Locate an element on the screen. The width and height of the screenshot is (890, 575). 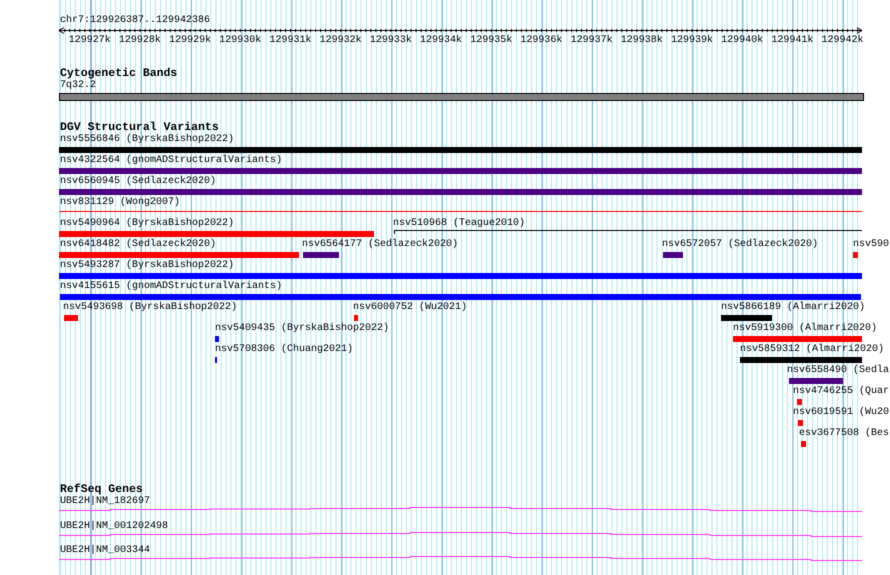
variant-label: nsv5490964 (ByrskaBishop2022) is located at coordinates (147, 224).